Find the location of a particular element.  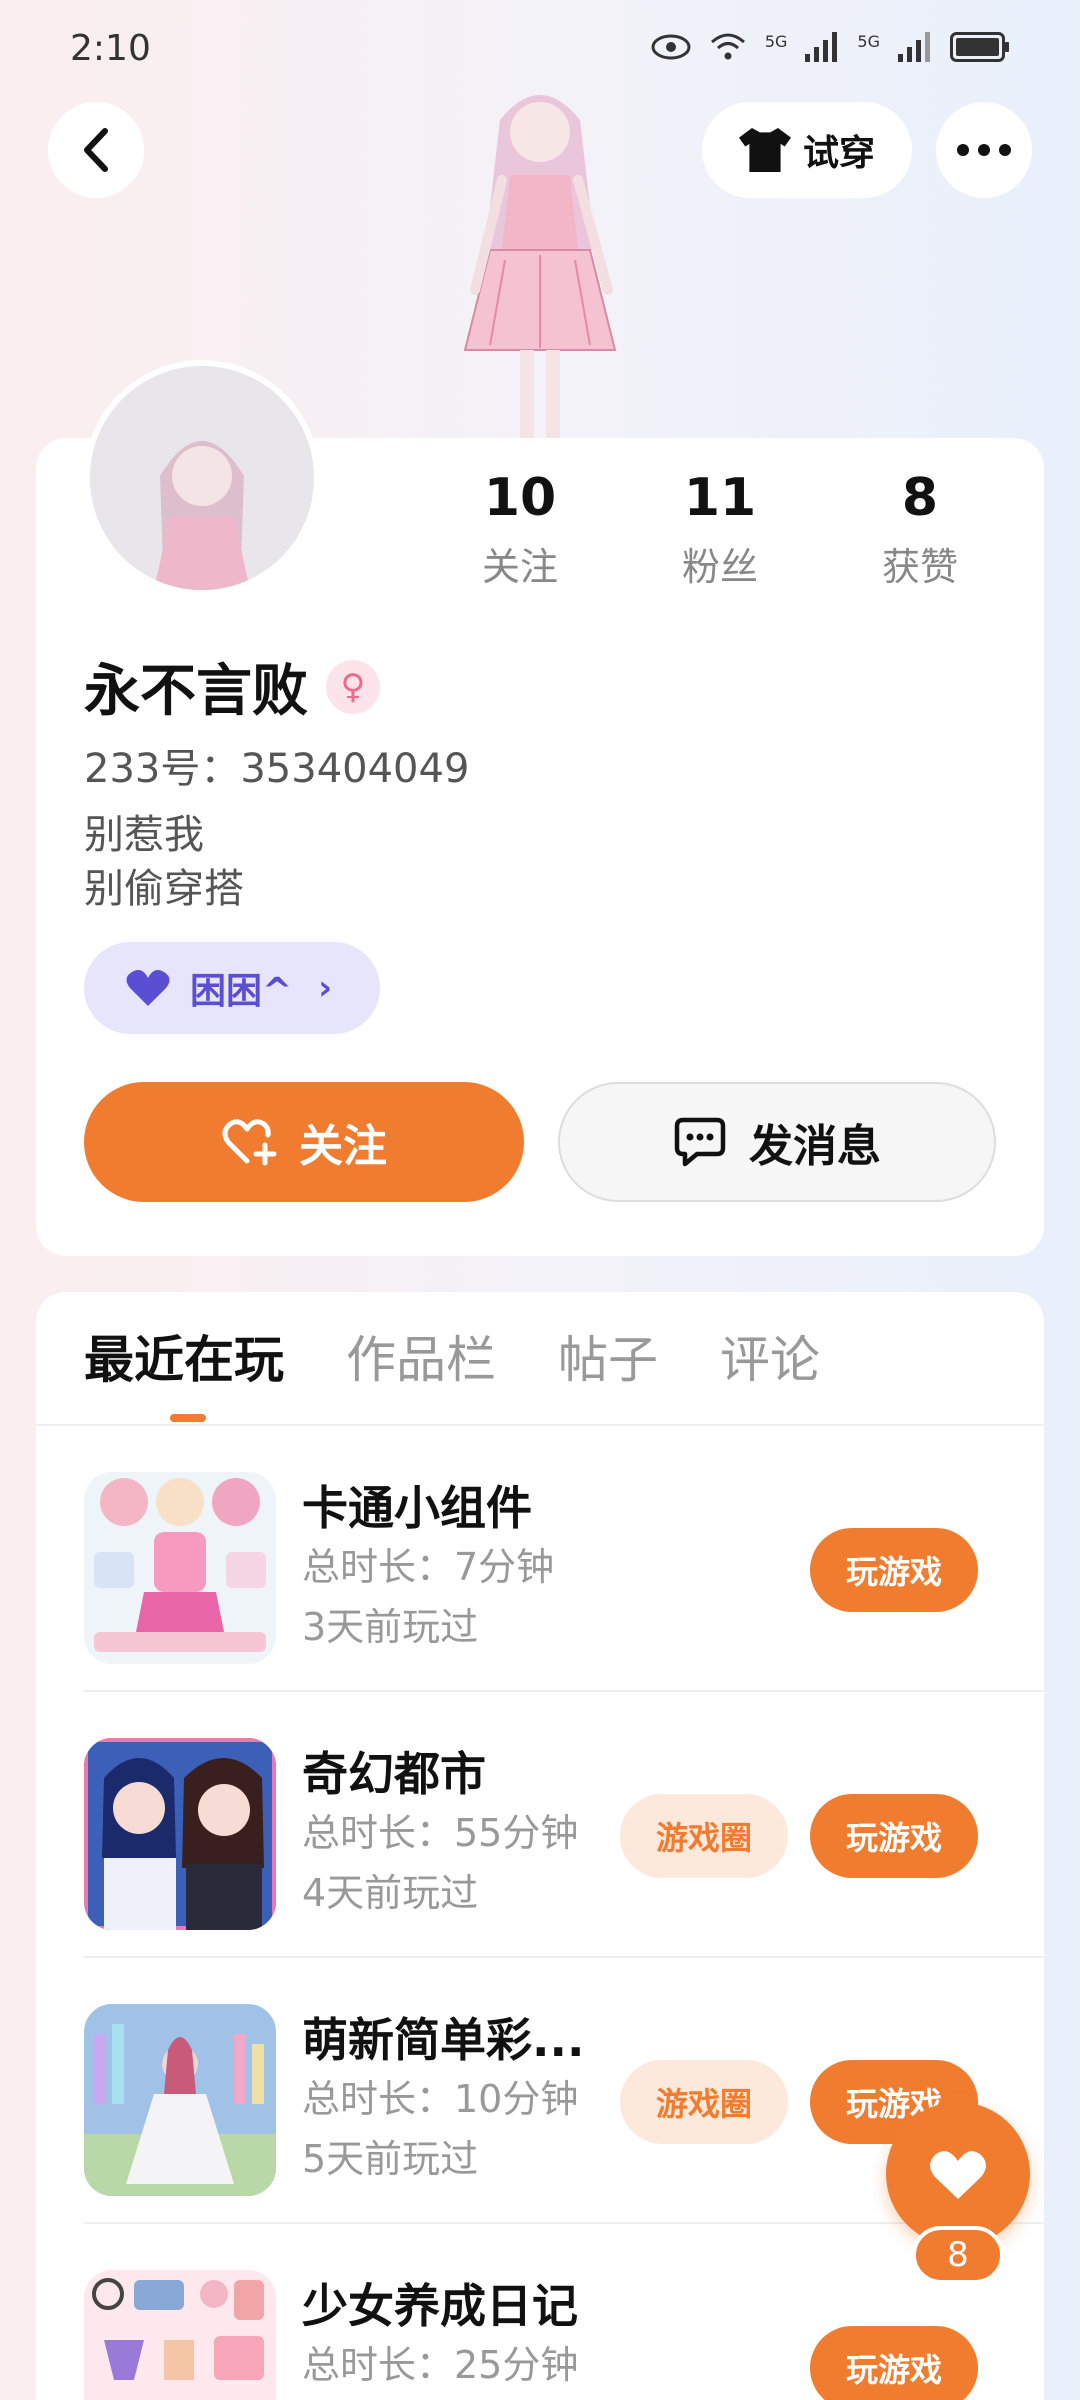

like-button is located at coordinates (958, 2174).